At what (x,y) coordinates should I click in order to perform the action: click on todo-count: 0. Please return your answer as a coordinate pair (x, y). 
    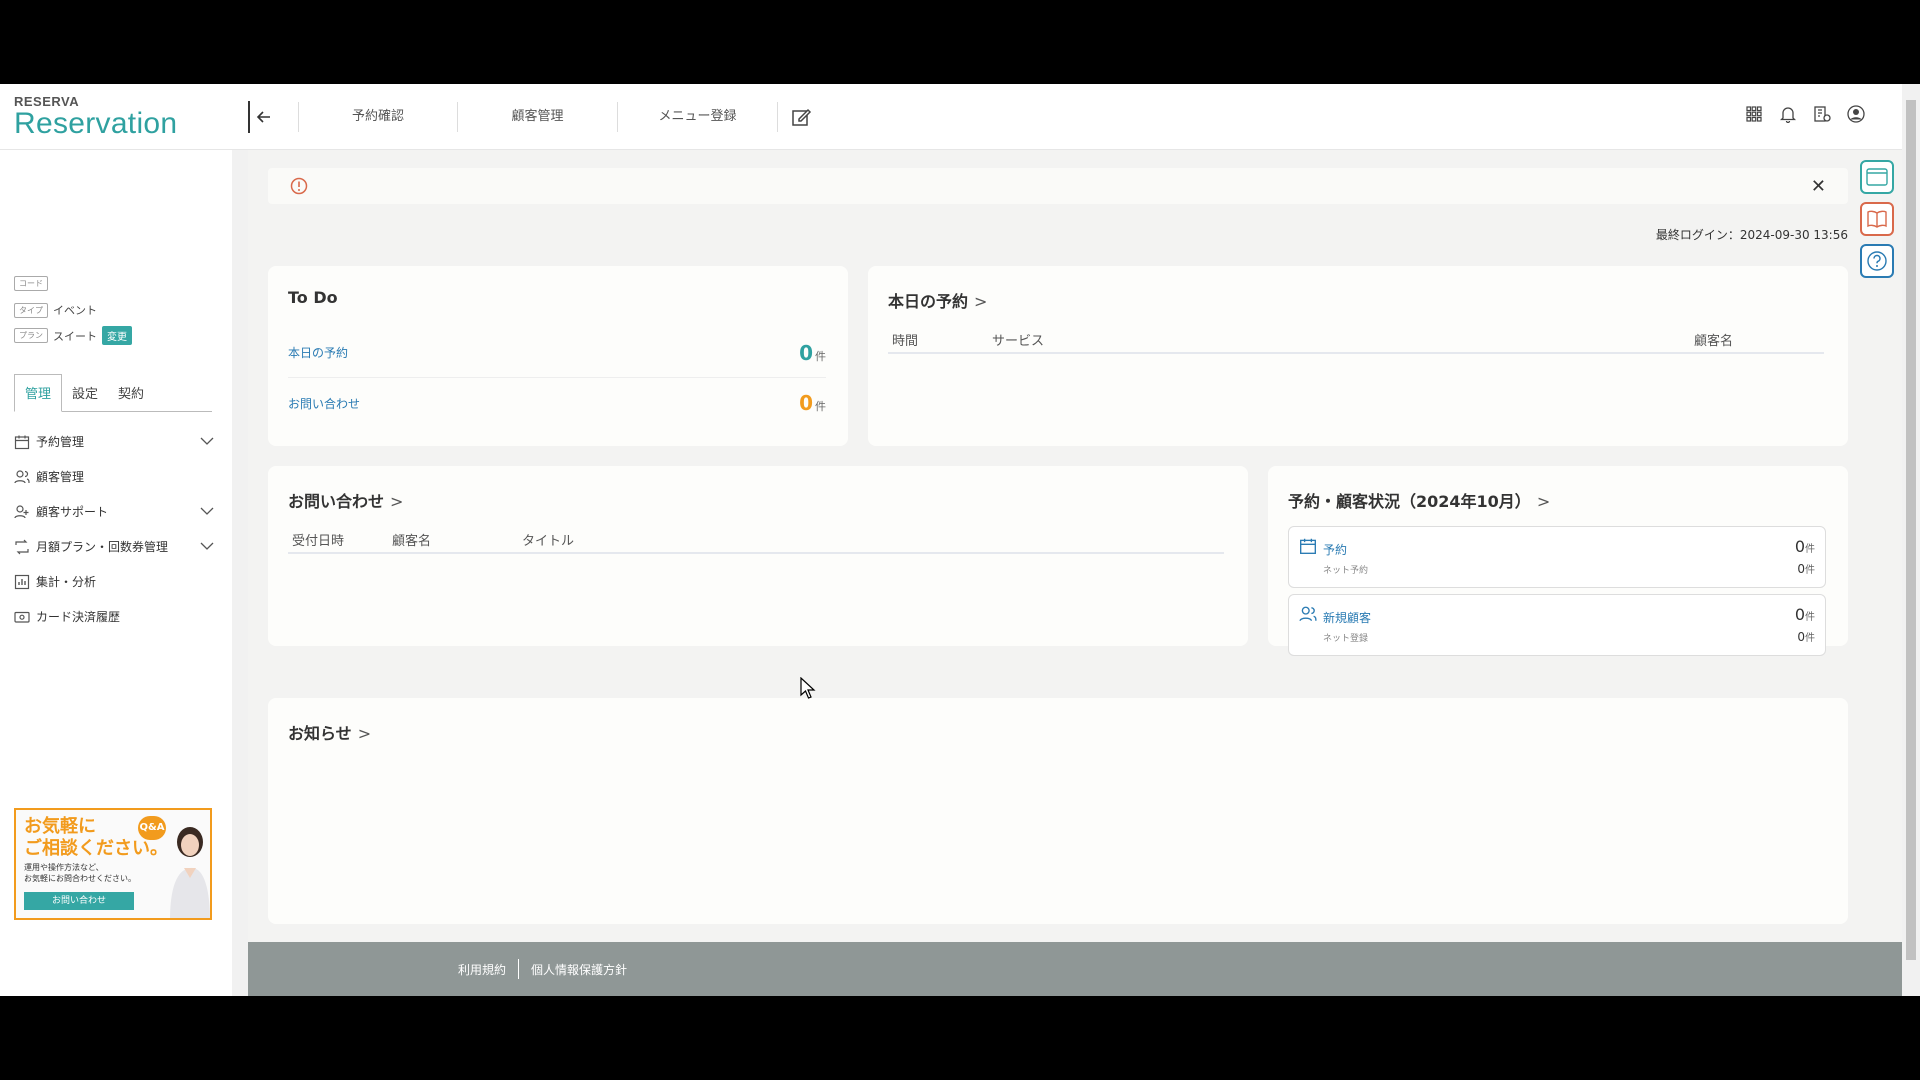
    Looking at the image, I should click on (806, 403).